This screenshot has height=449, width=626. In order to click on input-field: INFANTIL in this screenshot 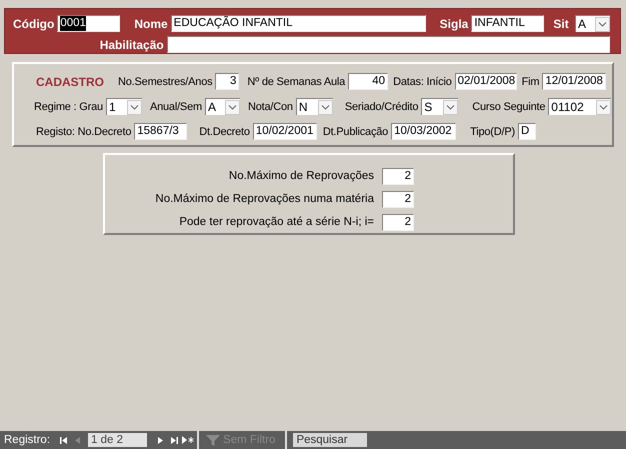, I will do `click(507, 23)`.